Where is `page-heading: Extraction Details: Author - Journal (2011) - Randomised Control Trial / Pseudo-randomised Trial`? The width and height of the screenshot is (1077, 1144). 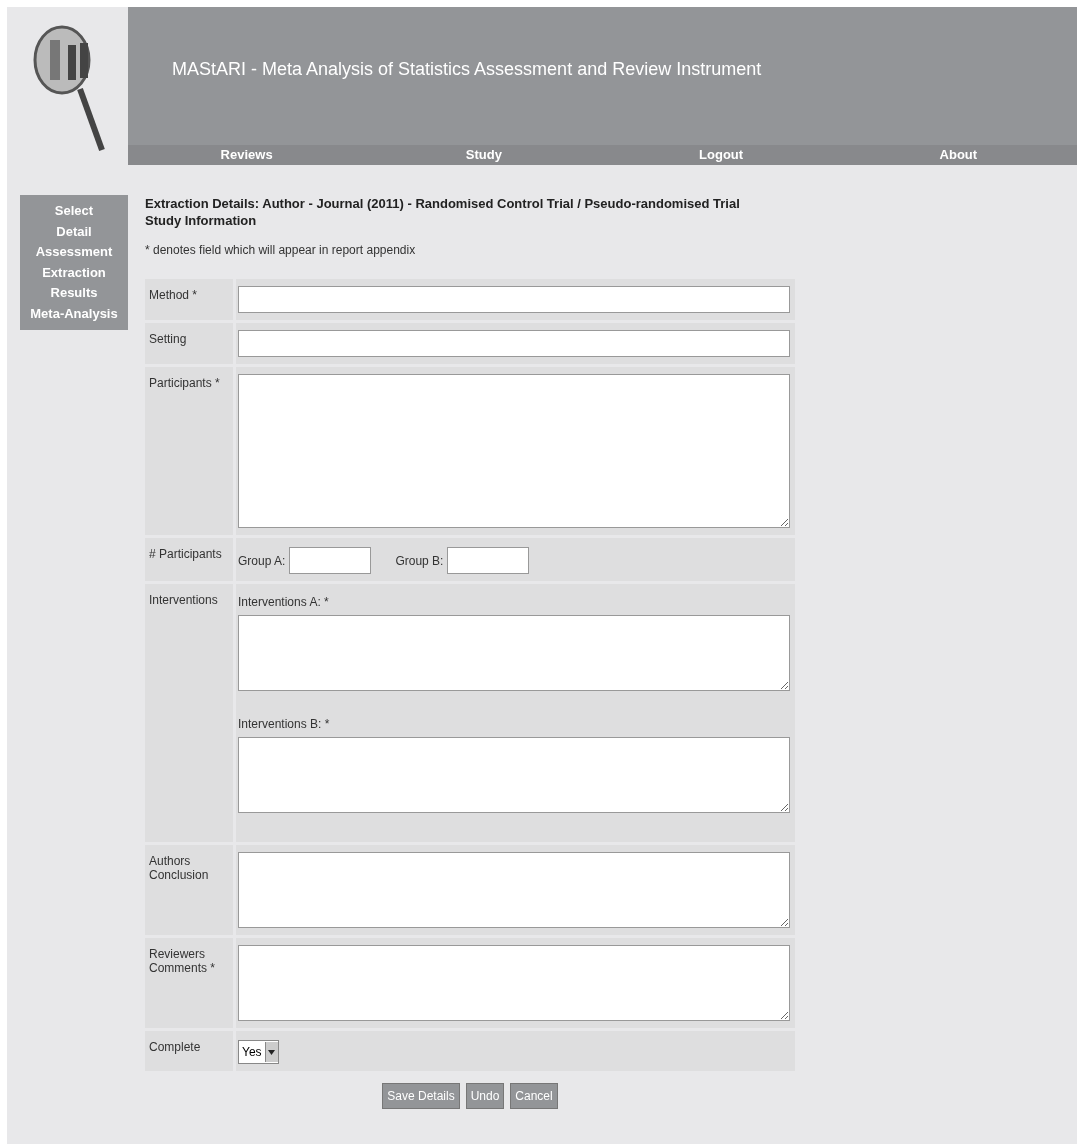 page-heading: Extraction Details: Author - Journal (2011) - Randomised Control Trial / Pseudo-randomised Trial is located at coordinates (443, 203).